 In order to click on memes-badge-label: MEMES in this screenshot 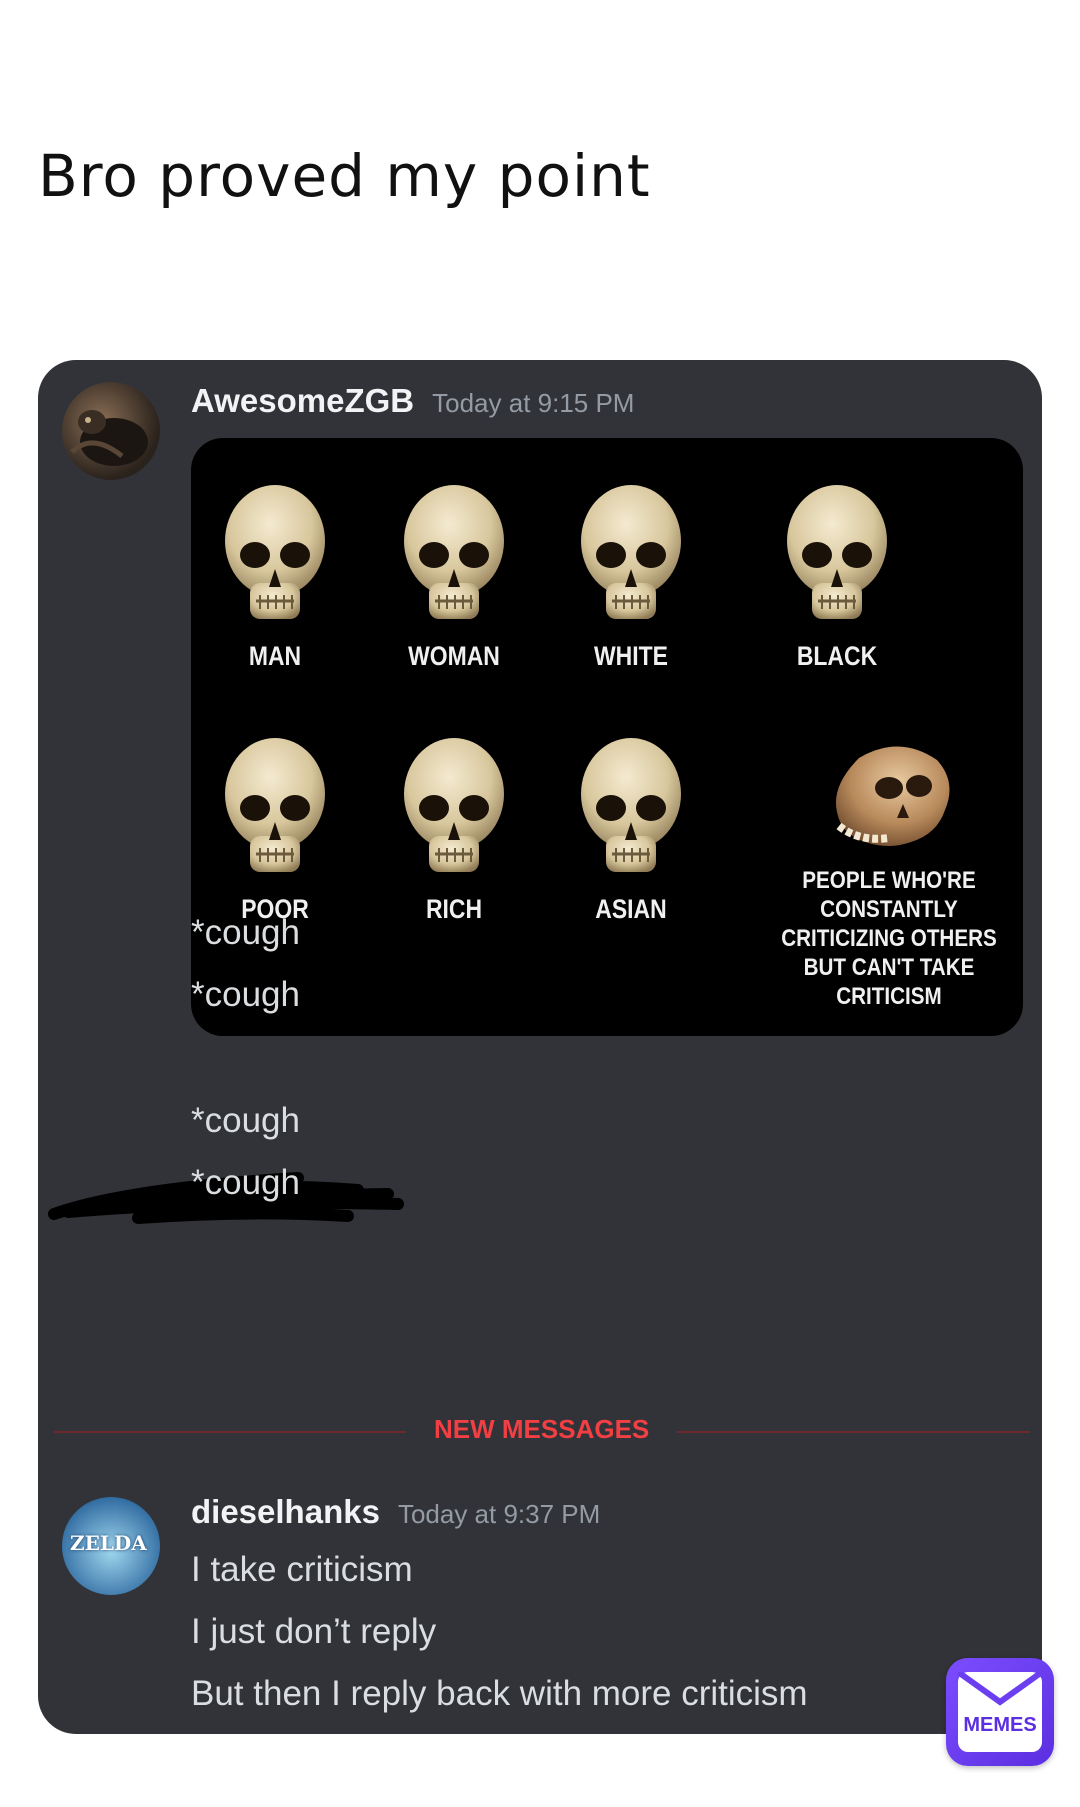, I will do `click(1000, 1725)`.